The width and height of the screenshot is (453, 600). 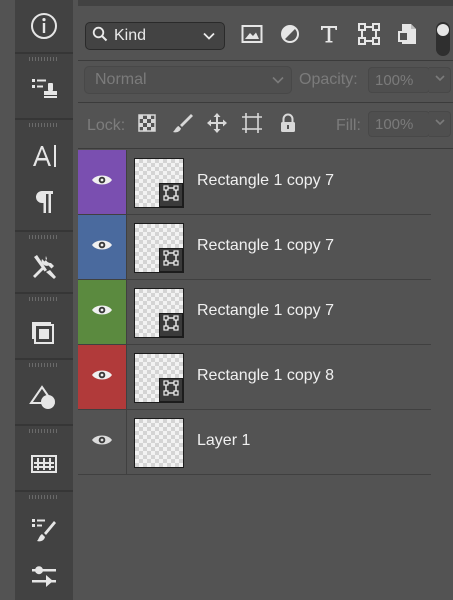 I want to click on lock-artboard-button, so click(x=252, y=124).